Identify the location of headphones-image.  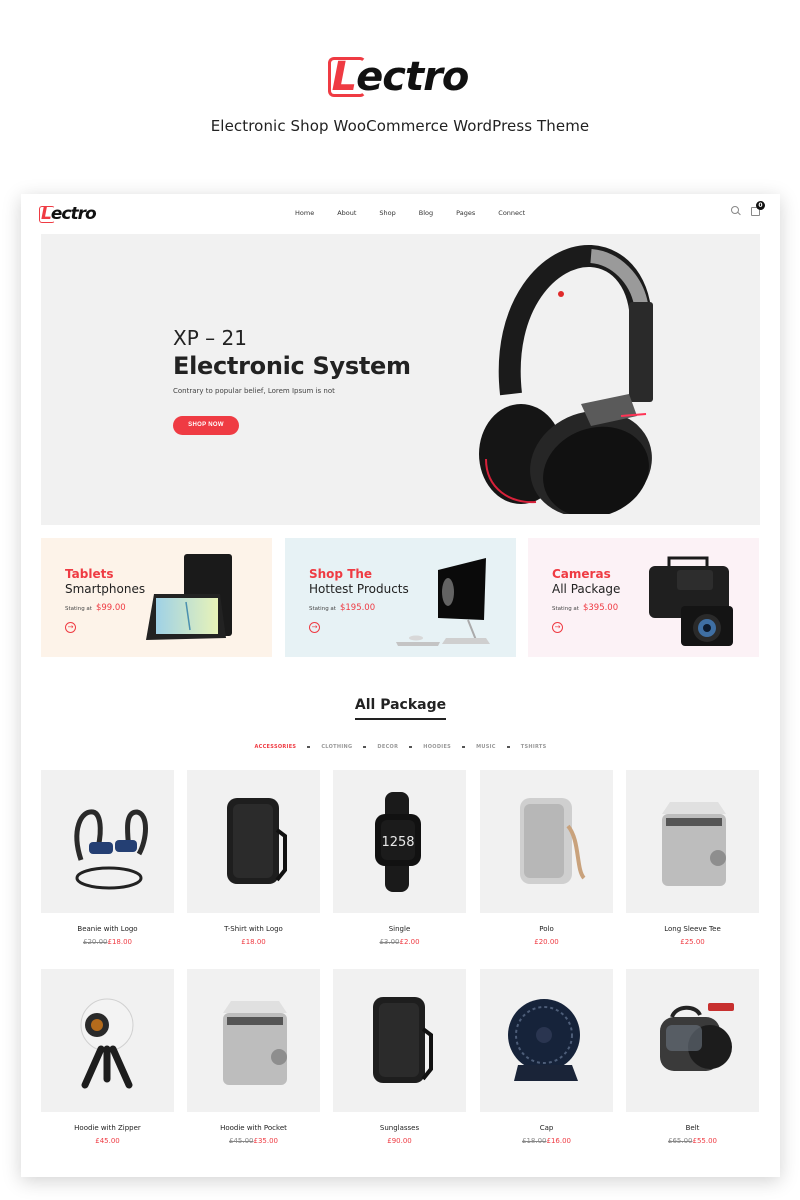
(566, 379).